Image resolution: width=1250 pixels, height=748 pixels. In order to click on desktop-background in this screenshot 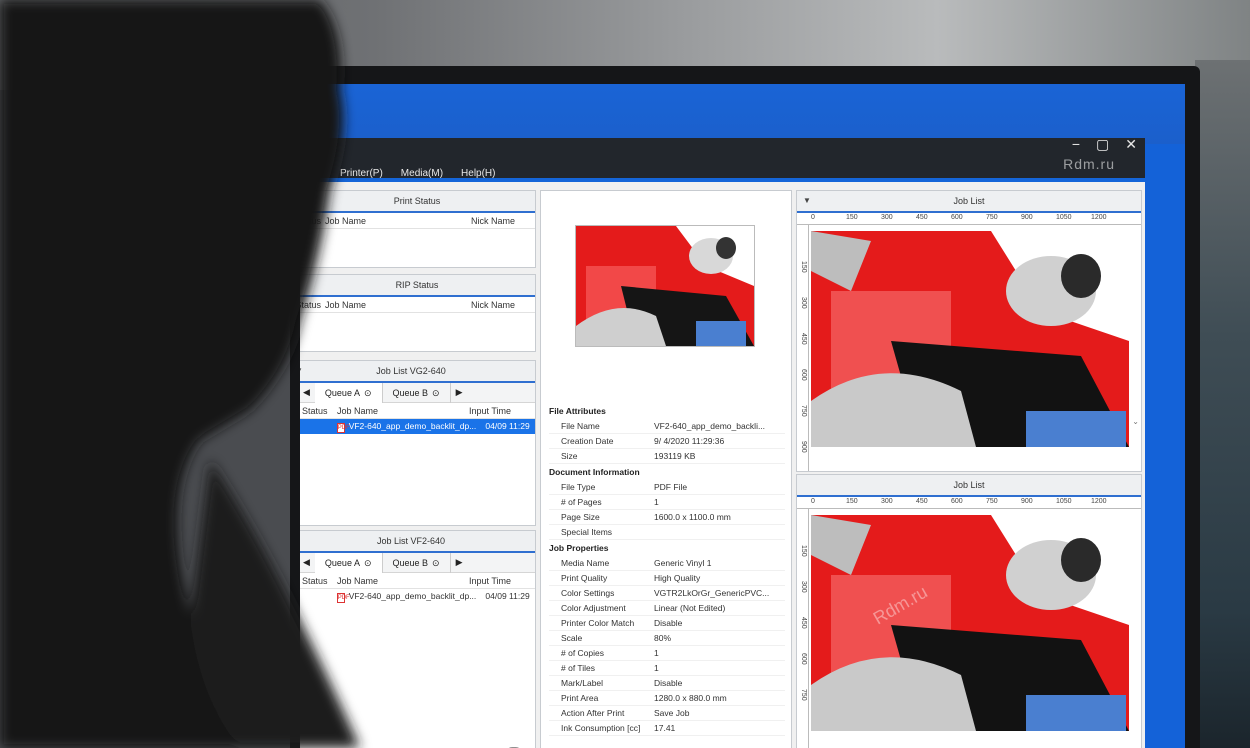, I will do `click(742, 114)`.